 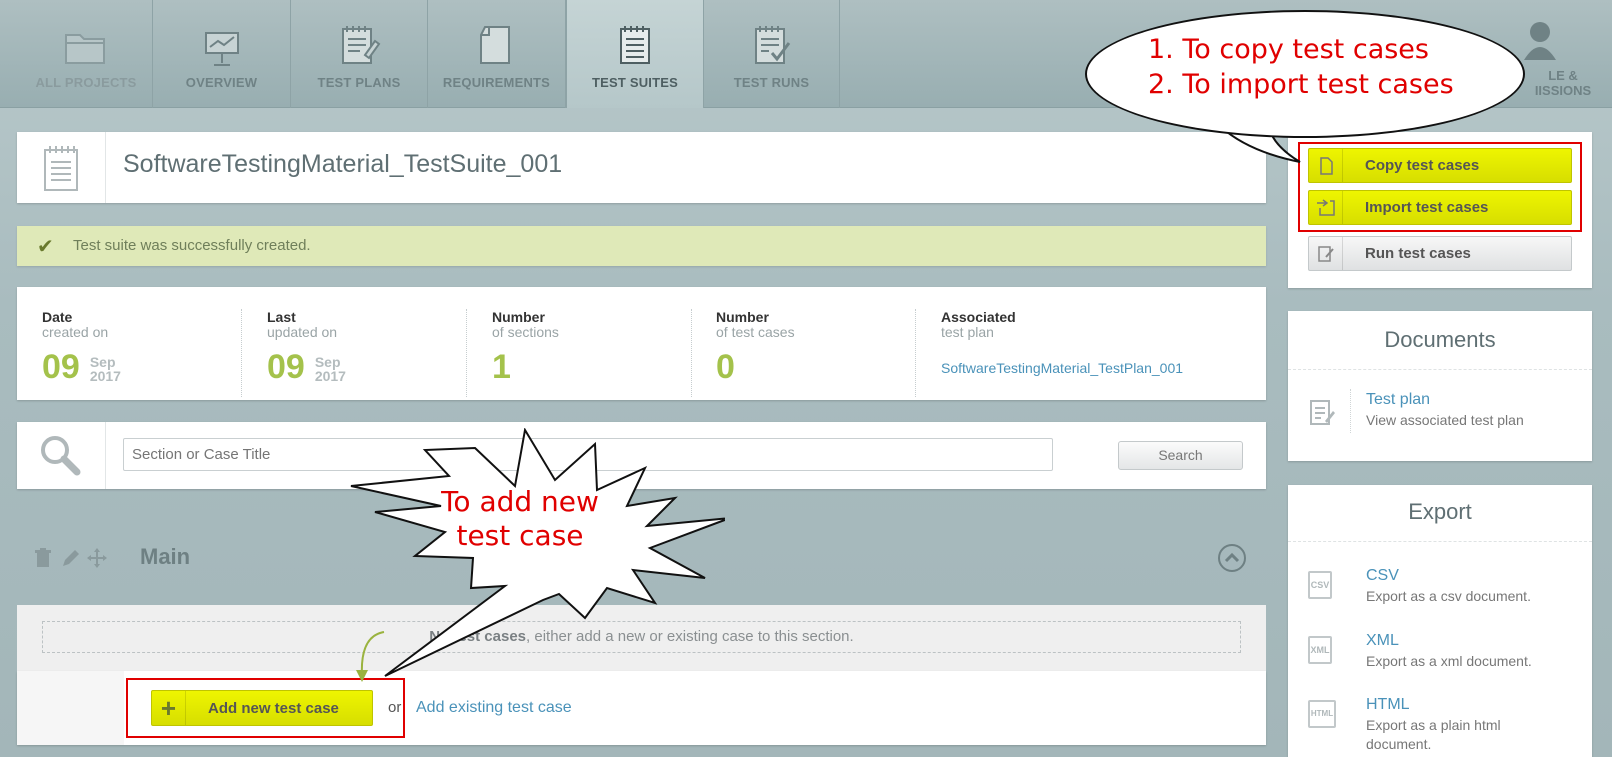 What do you see at coordinates (86, 82) in the screenshot?
I see `tab-label: ALL PROJECTS` at bounding box center [86, 82].